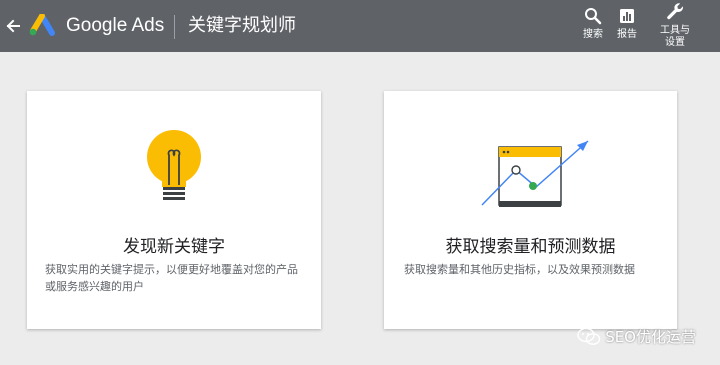 This screenshot has width=720, height=365. Describe the element at coordinates (174, 247) in the screenshot. I see `card-title: 发现新关键字` at that location.